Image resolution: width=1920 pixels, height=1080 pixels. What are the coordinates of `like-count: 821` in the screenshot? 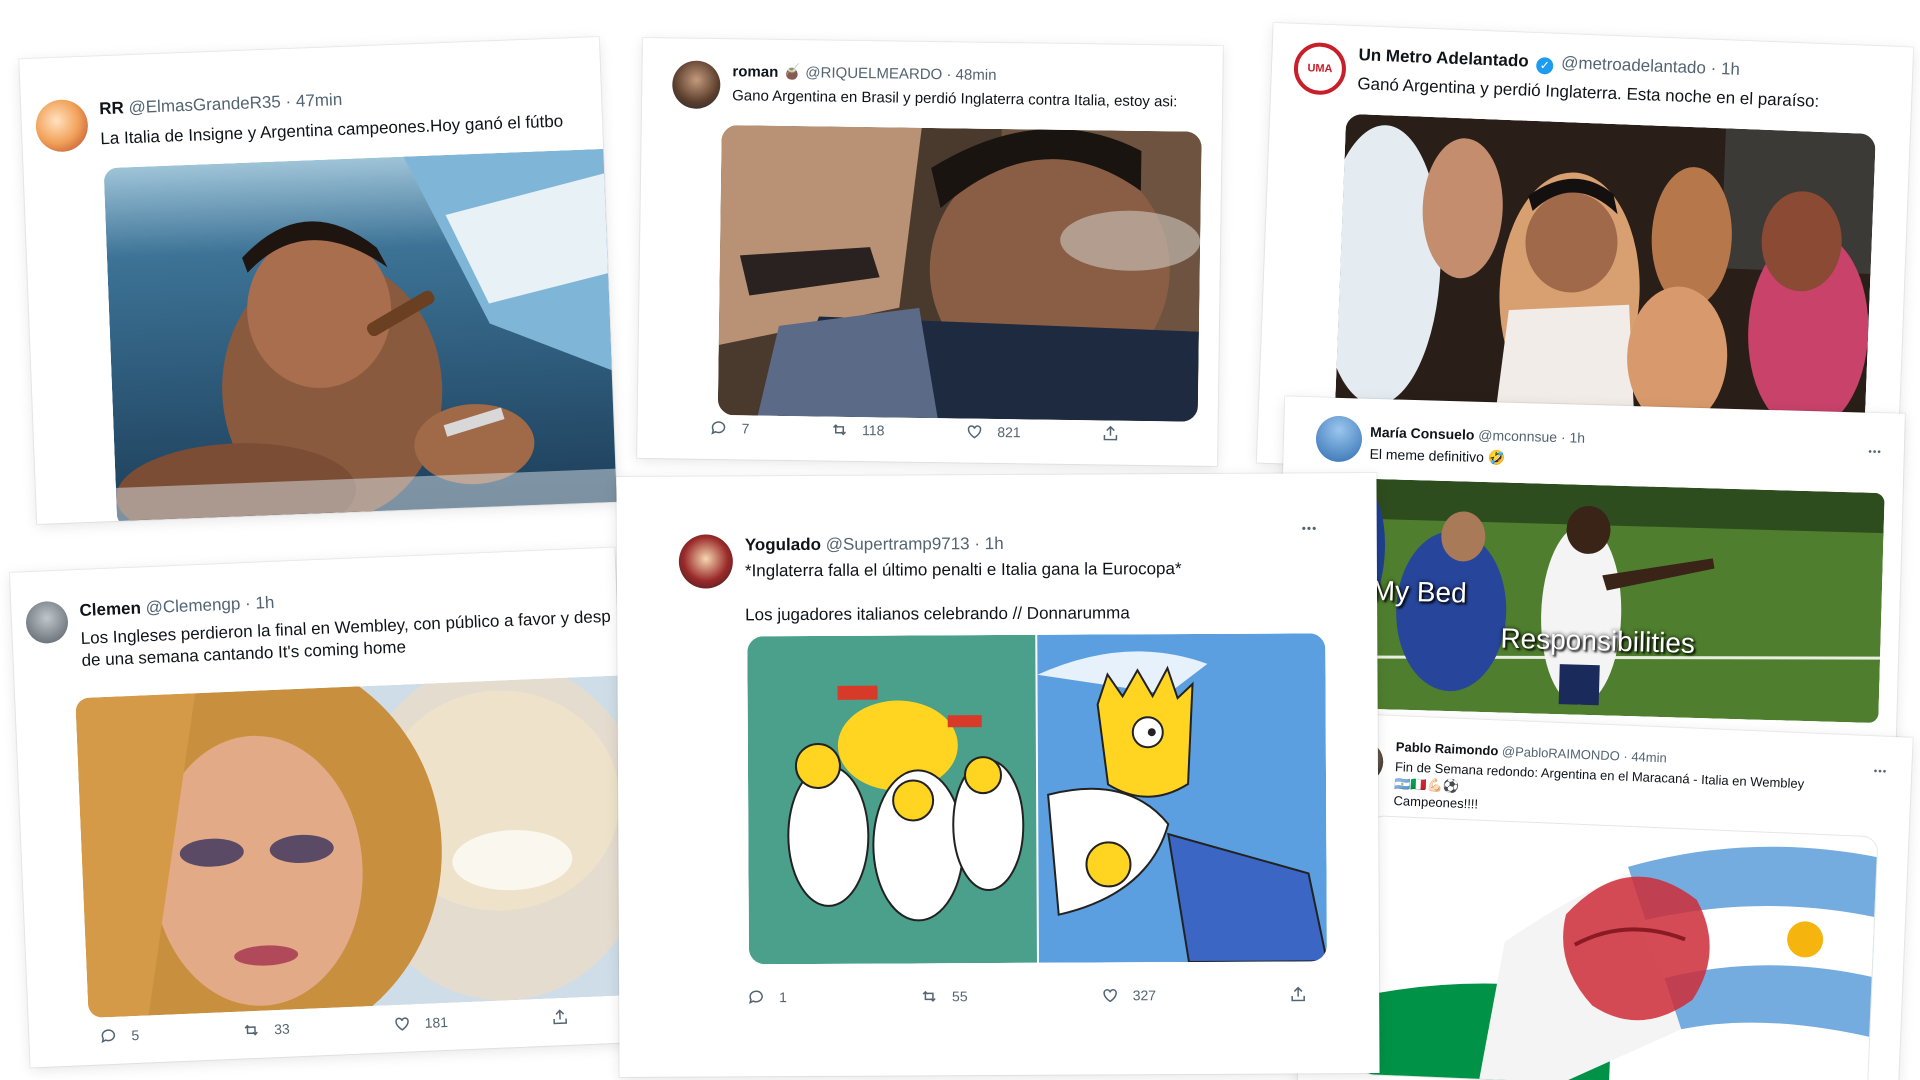 It's located at (1009, 432).